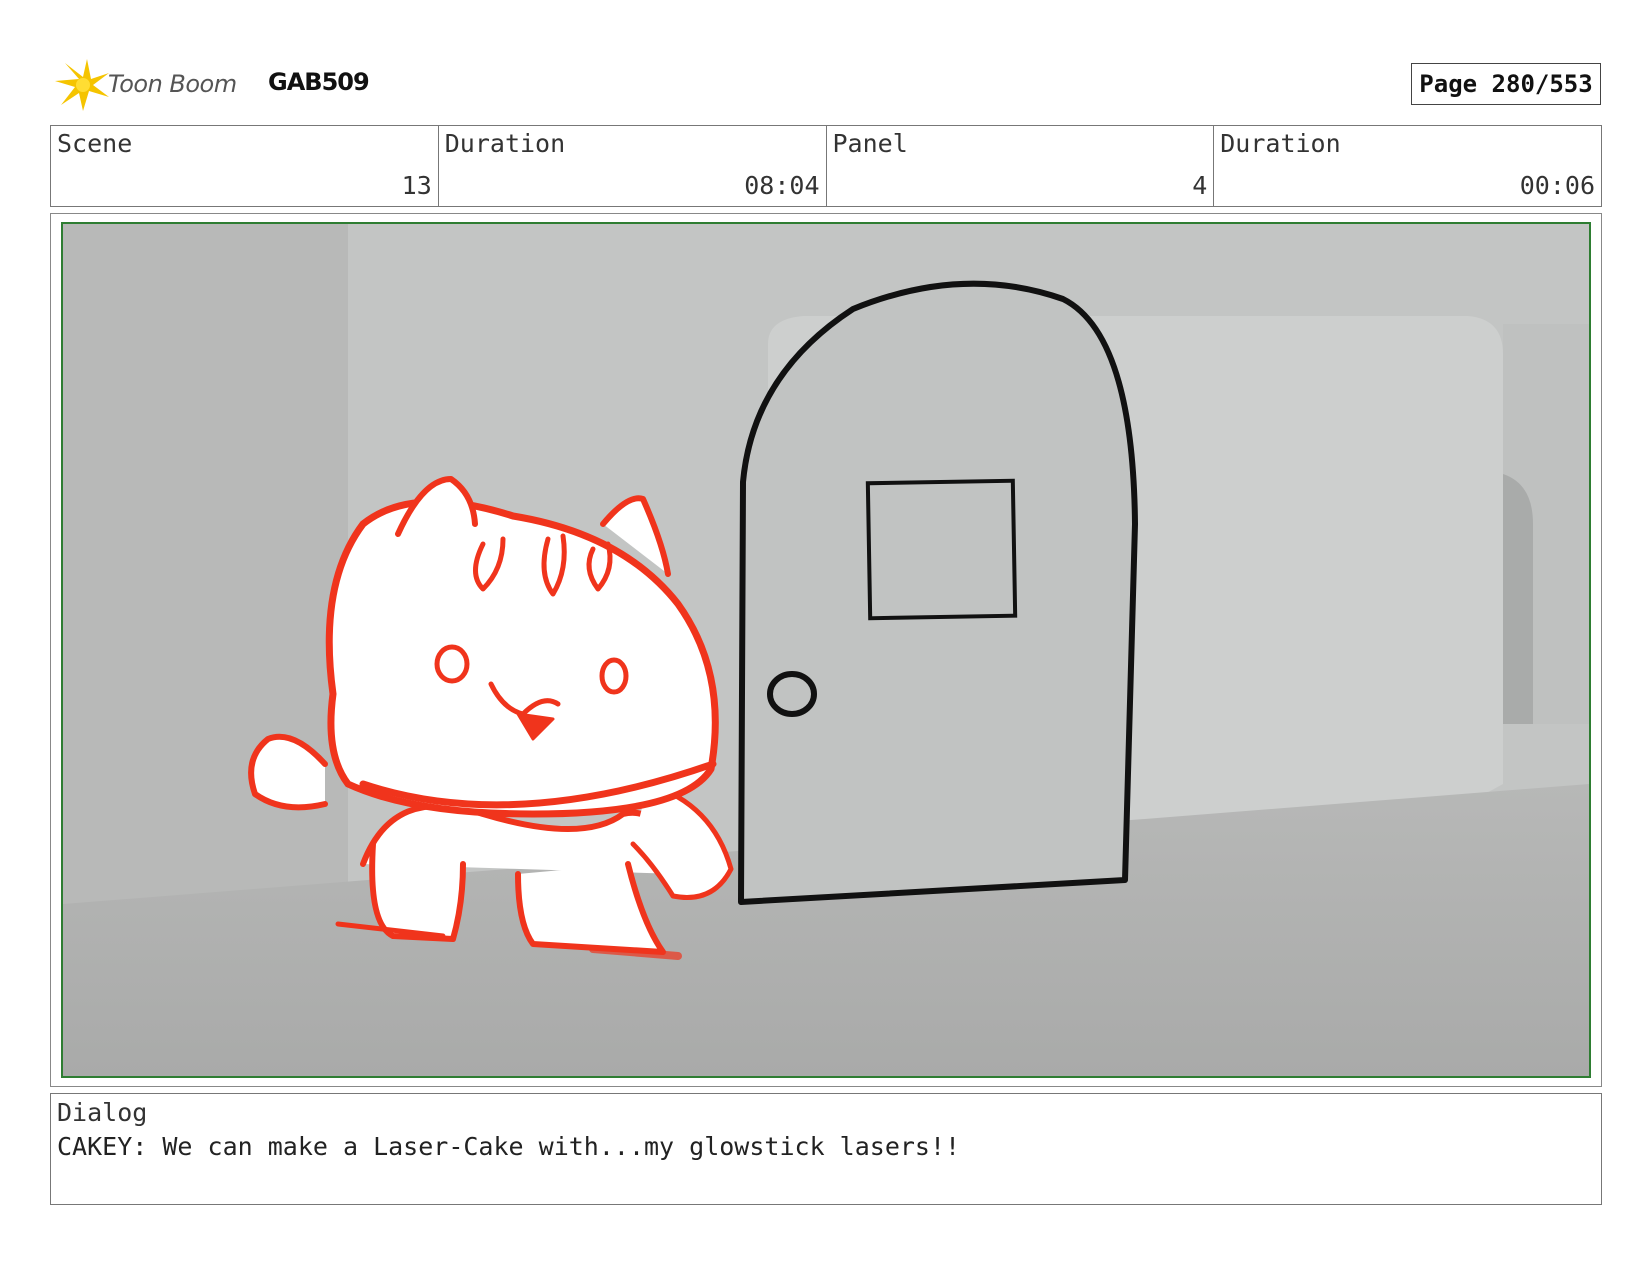 Image resolution: width=1650 pixels, height=1275 pixels. Describe the element at coordinates (1280, 143) in the screenshot. I see `panel-duration-label: Duration` at that location.